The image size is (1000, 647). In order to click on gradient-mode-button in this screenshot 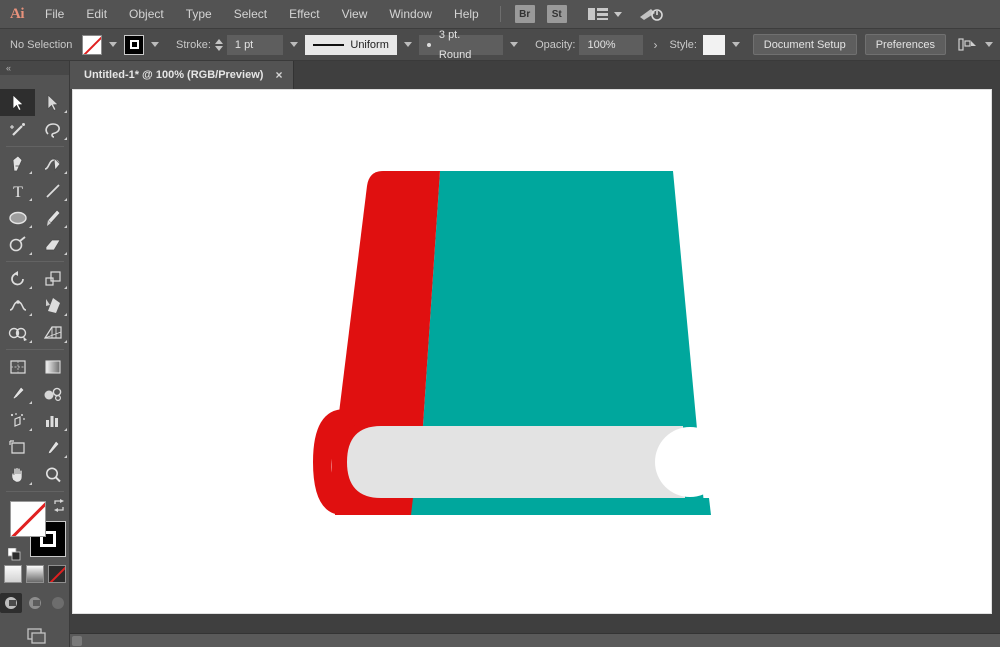, I will do `click(34, 574)`.